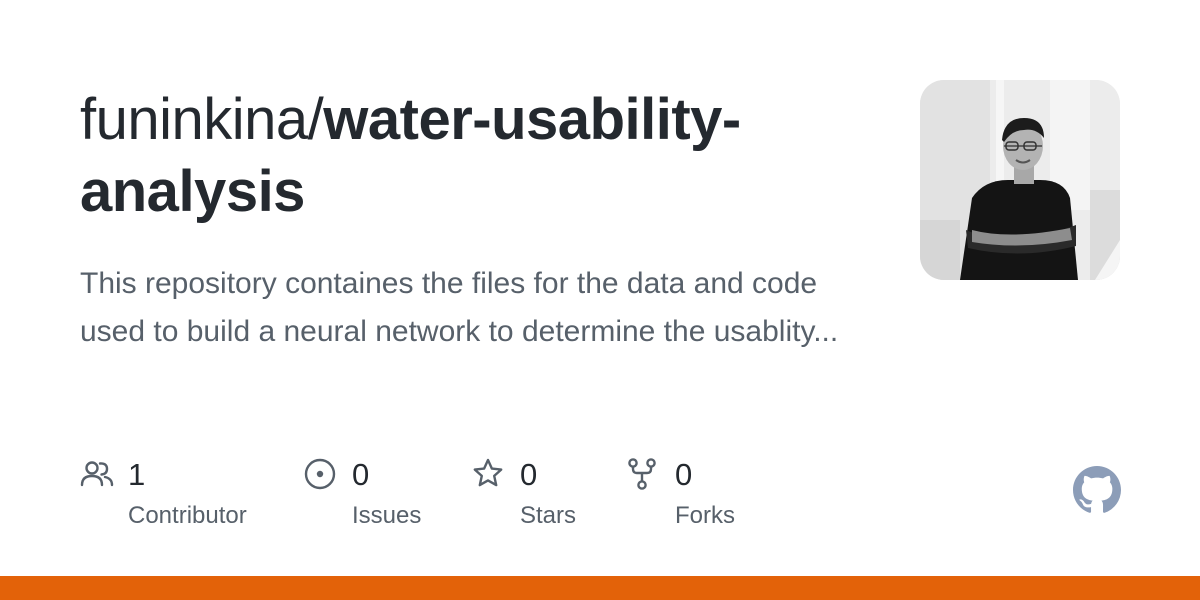  Describe the element at coordinates (684, 474) in the screenshot. I see `forks-count: 0` at that location.